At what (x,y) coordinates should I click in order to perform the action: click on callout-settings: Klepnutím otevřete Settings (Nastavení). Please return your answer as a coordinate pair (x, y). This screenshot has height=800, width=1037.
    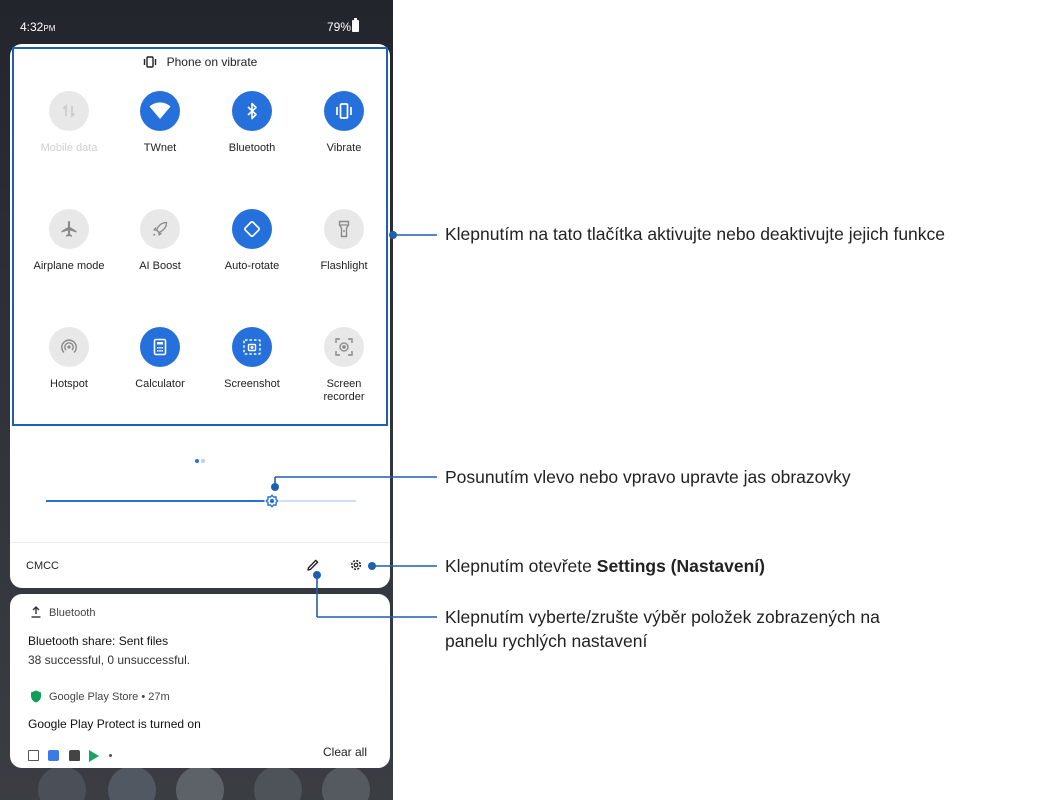
    Looking at the image, I should click on (740, 566).